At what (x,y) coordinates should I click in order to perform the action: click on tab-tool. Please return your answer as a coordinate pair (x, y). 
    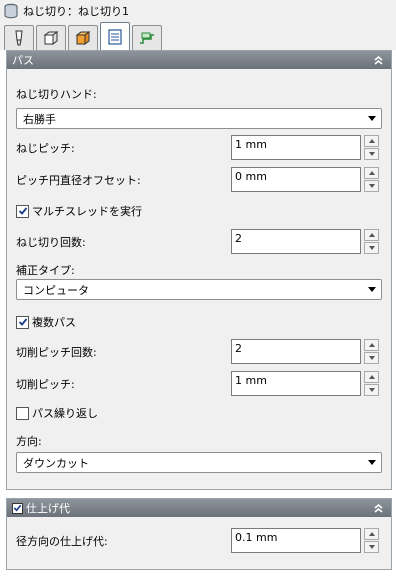
    Looking at the image, I should click on (19, 37).